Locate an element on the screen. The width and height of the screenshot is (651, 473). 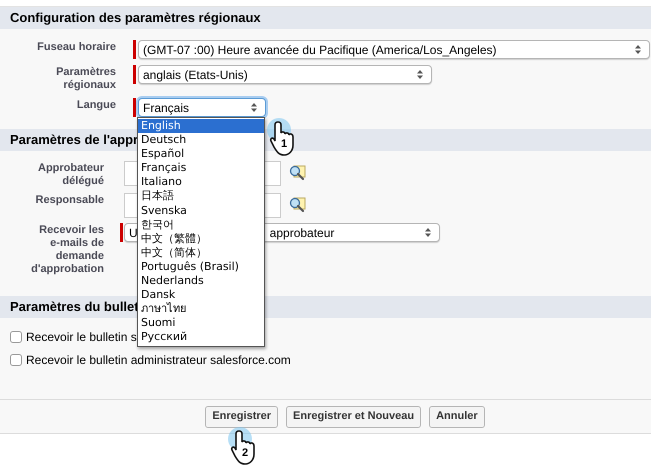
section-title: Paramètres de l'appr is located at coordinates (74, 140).